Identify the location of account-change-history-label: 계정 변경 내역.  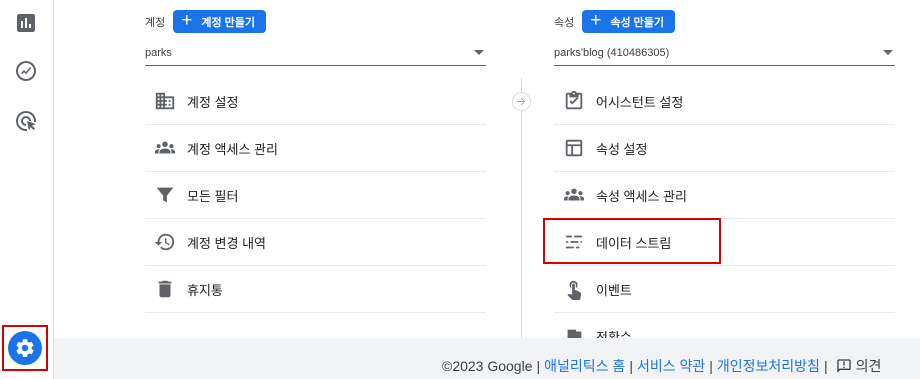
(226, 243).